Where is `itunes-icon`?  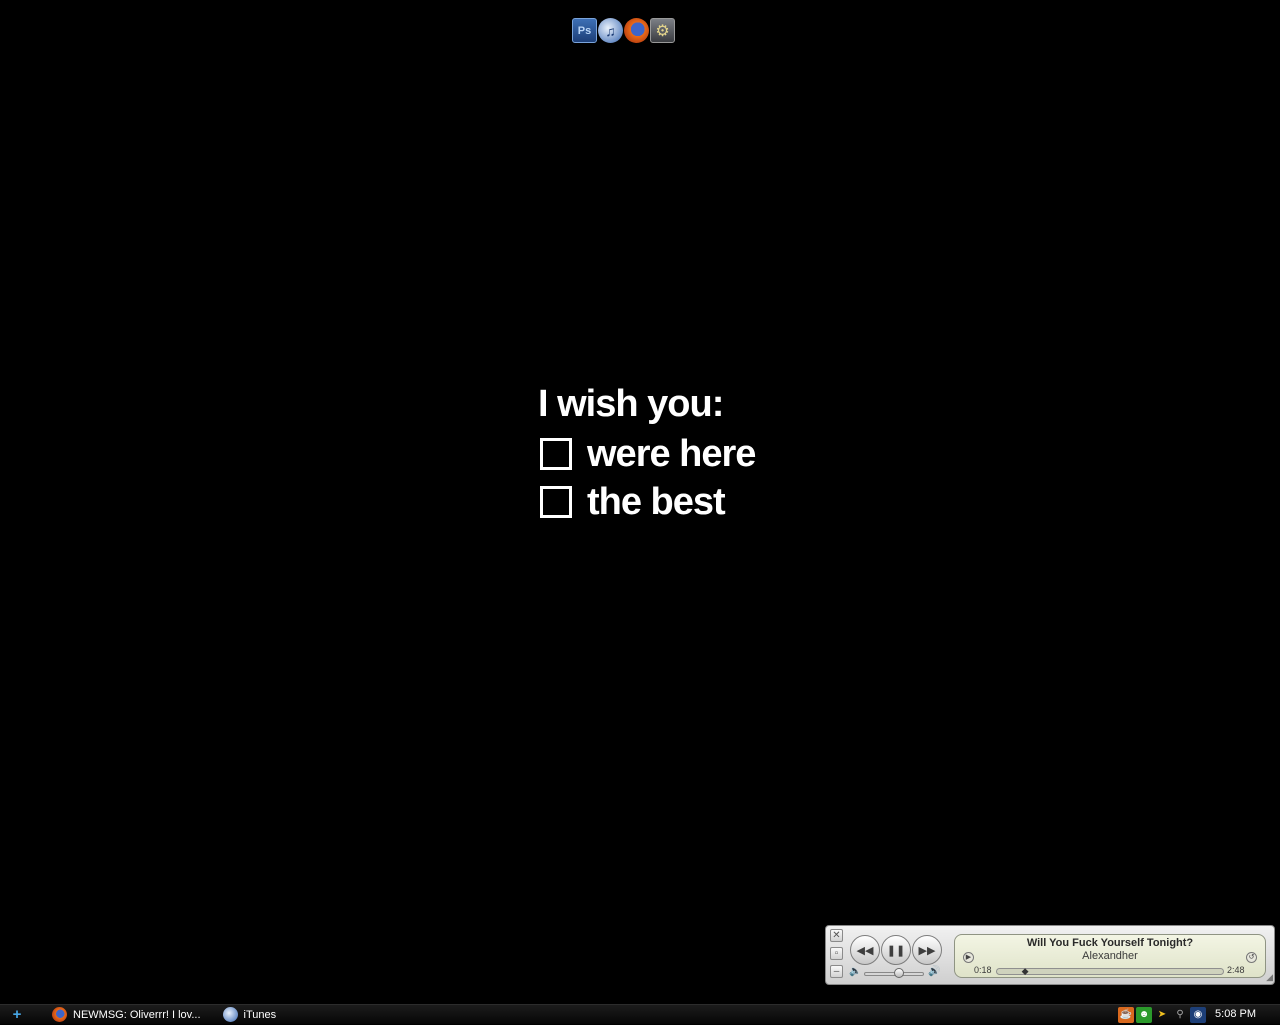
itunes-icon is located at coordinates (230, 1014).